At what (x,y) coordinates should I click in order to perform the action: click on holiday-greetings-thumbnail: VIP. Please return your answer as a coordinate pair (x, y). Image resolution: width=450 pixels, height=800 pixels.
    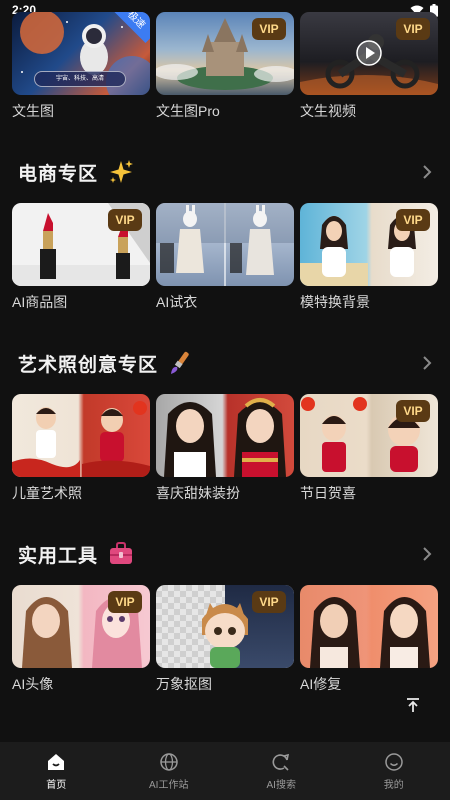
    Looking at the image, I should click on (369, 435).